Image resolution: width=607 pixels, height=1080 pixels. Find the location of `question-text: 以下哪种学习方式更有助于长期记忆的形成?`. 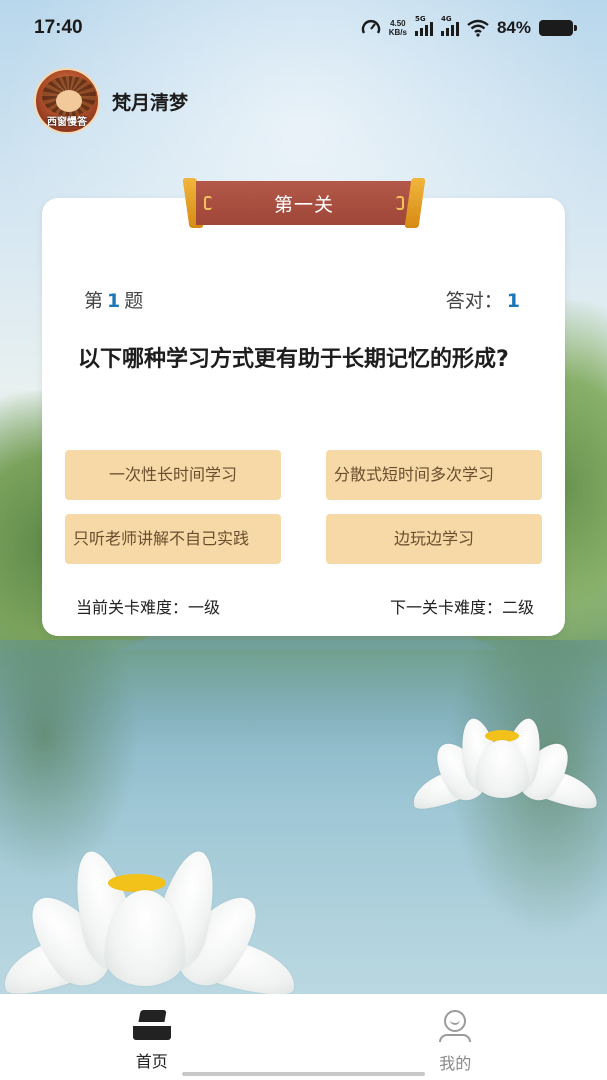

question-text: 以下哪种学习方式更有助于长期记忆的形成? is located at coordinates (293, 359).